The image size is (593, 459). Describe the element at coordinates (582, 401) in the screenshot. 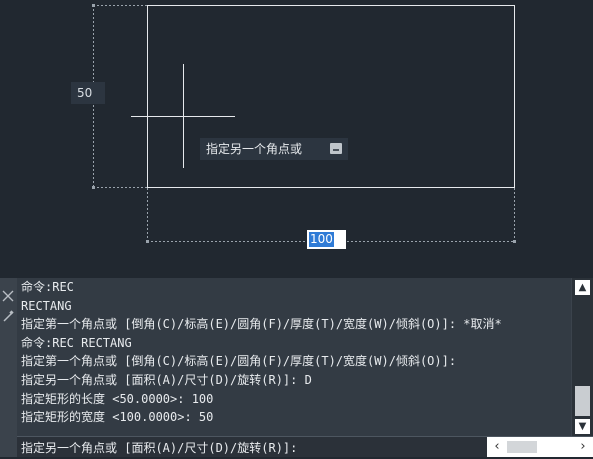

I see `scroll-thumb` at that location.